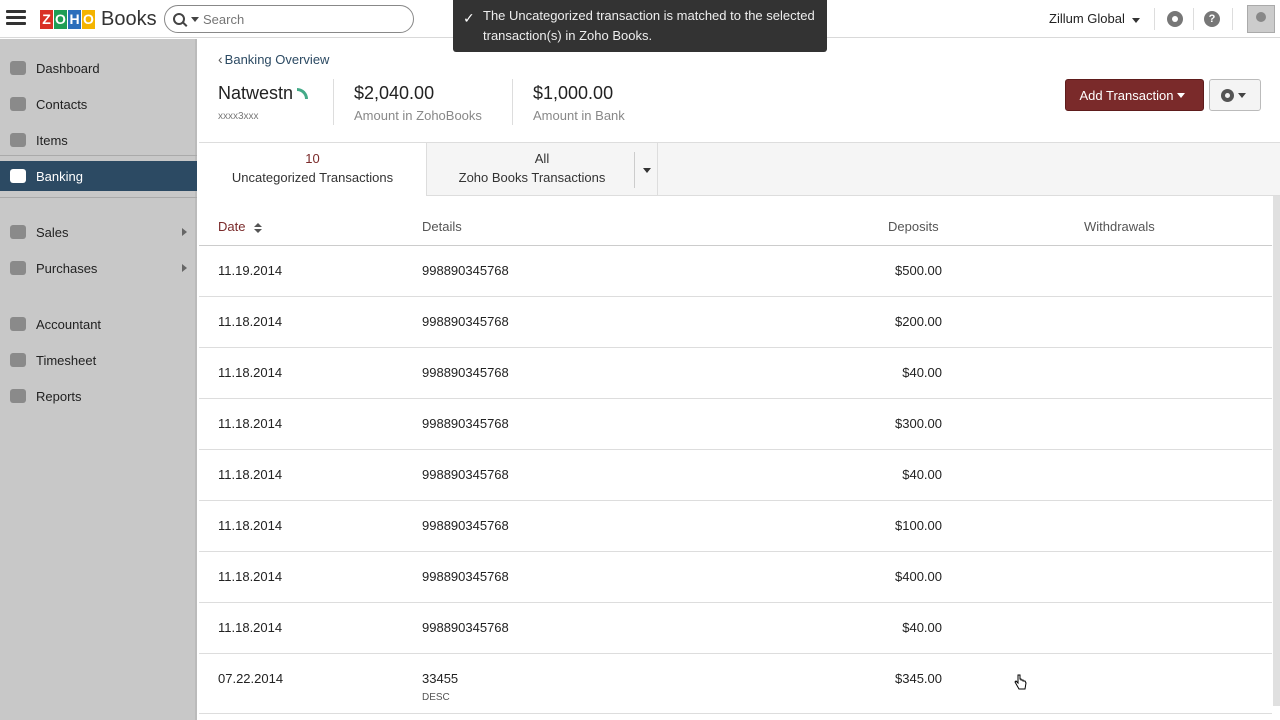  Describe the element at coordinates (542, 169) in the screenshot. I see `tab-zoho-books-transactions: All Zoho Books Transactions` at that location.